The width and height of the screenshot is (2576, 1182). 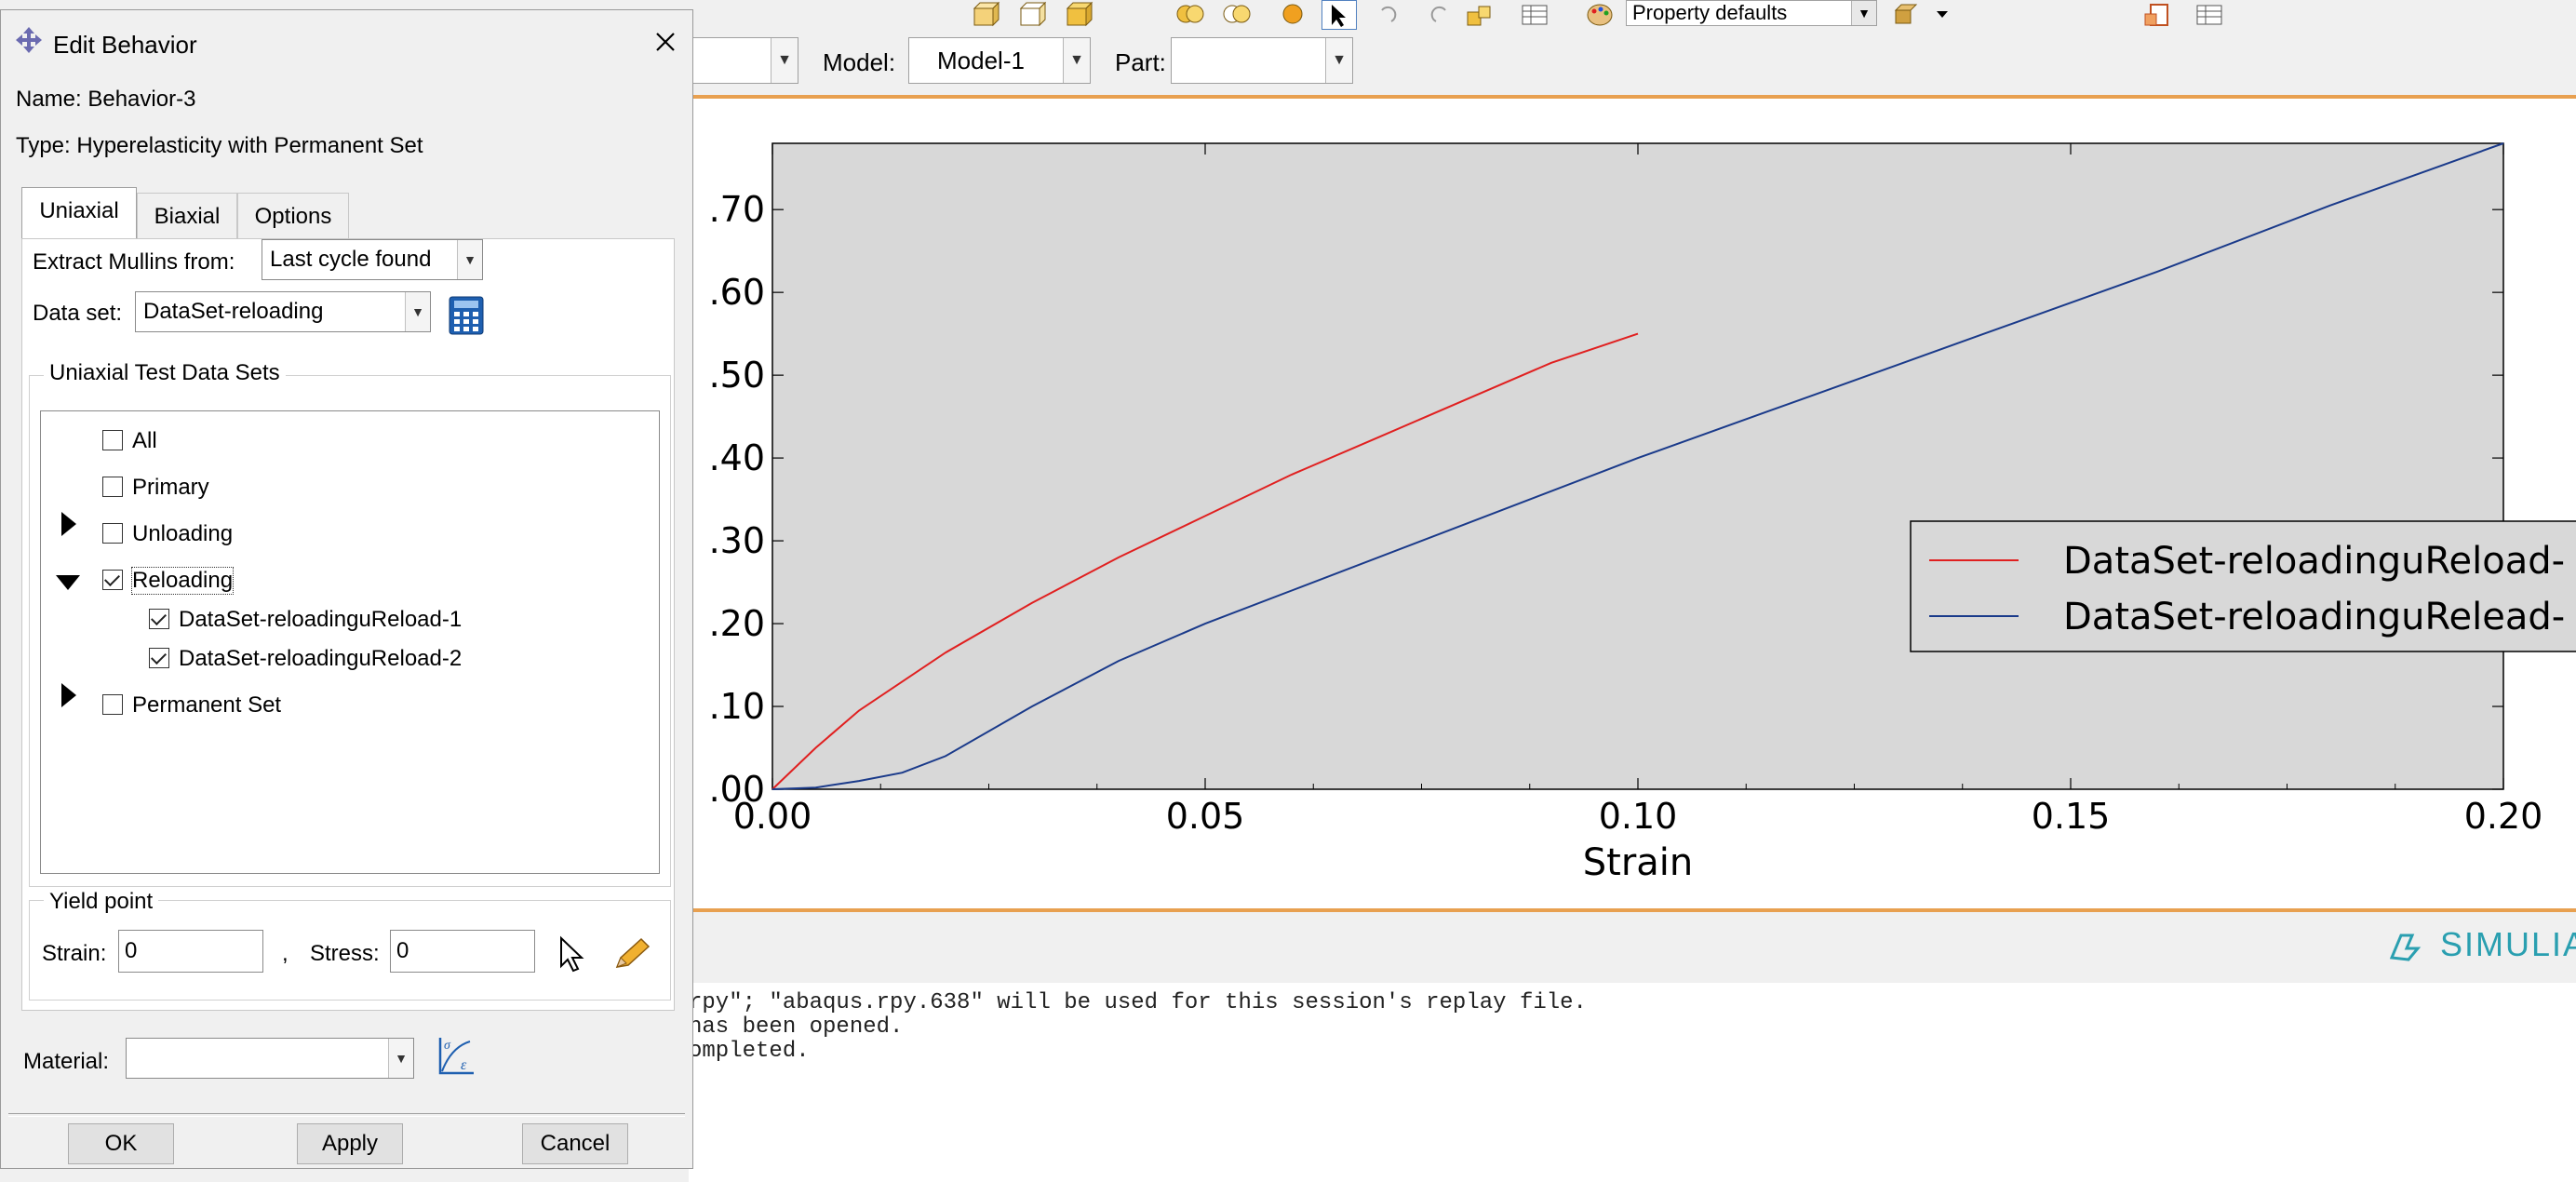 What do you see at coordinates (1441, 15) in the screenshot?
I see `redo-icon` at bounding box center [1441, 15].